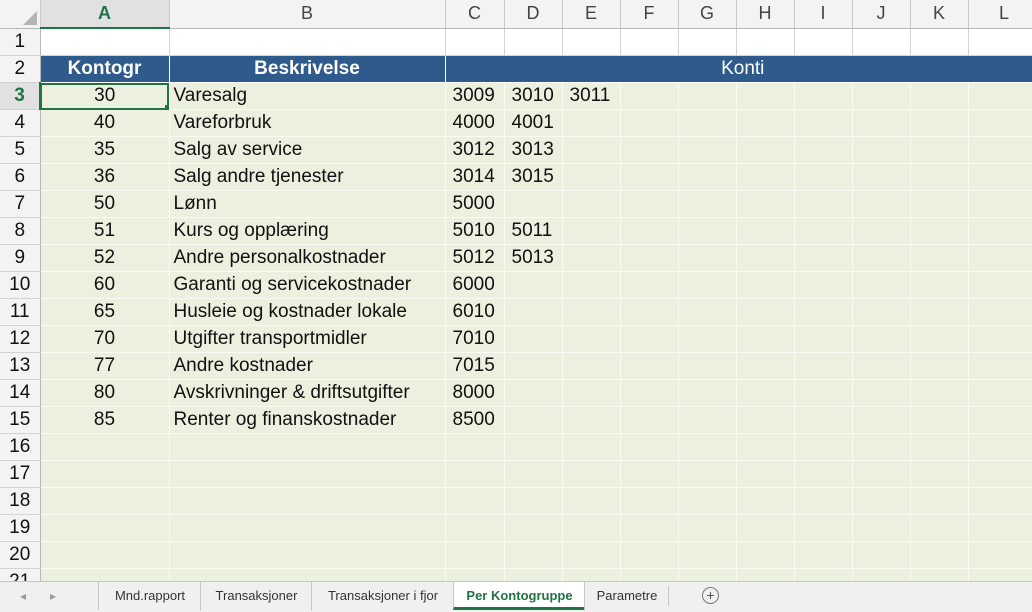  I want to click on kontogr-cell: 70, so click(105, 339).